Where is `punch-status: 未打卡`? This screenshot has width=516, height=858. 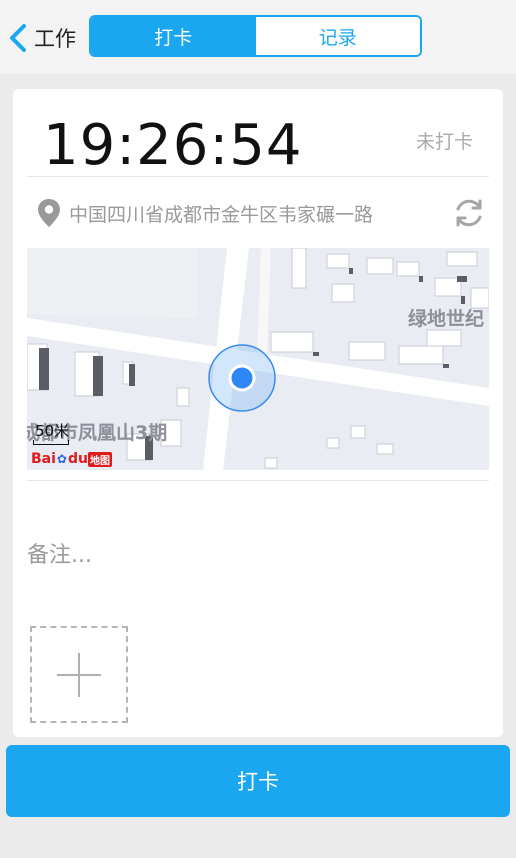
punch-status: 未打卡 is located at coordinates (444, 142).